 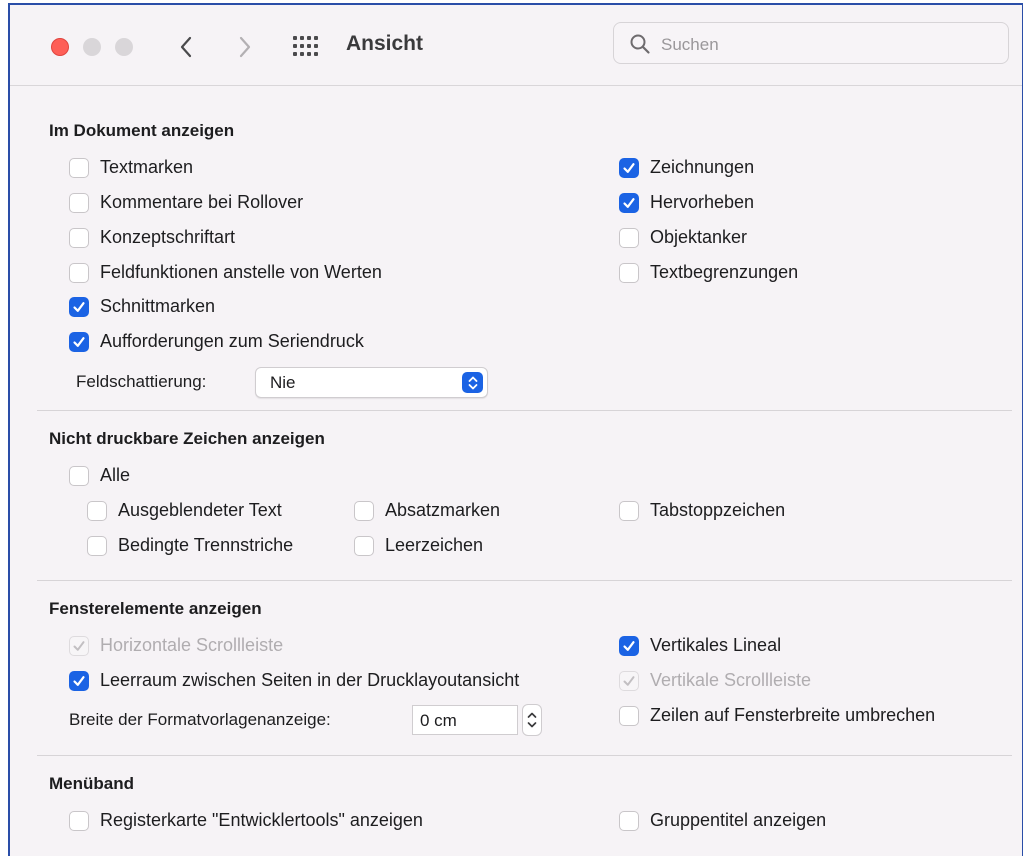 I want to click on grid-icon, so click(x=305, y=46).